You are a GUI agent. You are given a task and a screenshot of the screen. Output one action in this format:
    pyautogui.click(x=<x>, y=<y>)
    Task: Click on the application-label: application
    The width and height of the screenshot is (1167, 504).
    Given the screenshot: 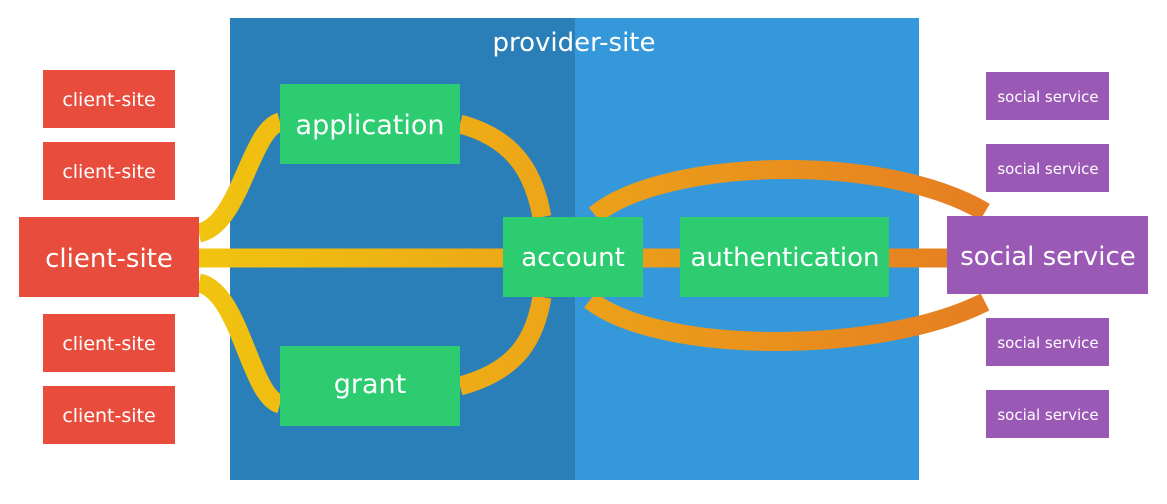 What is the action you would take?
    pyautogui.click(x=370, y=125)
    